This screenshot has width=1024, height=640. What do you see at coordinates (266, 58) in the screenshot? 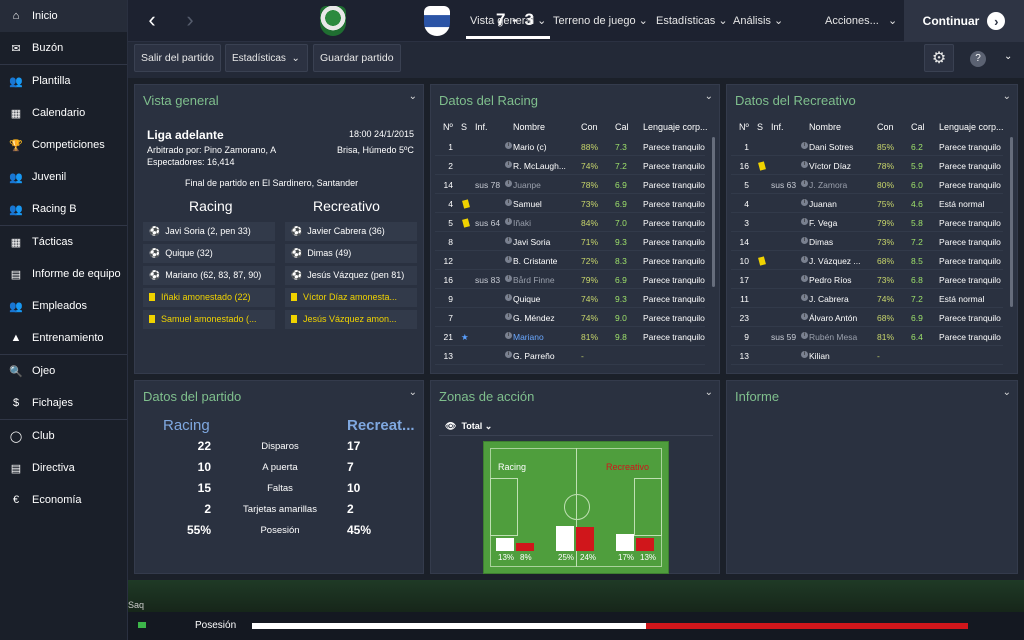
I see `stats-dropdown: Estadísticas ⌄` at bounding box center [266, 58].